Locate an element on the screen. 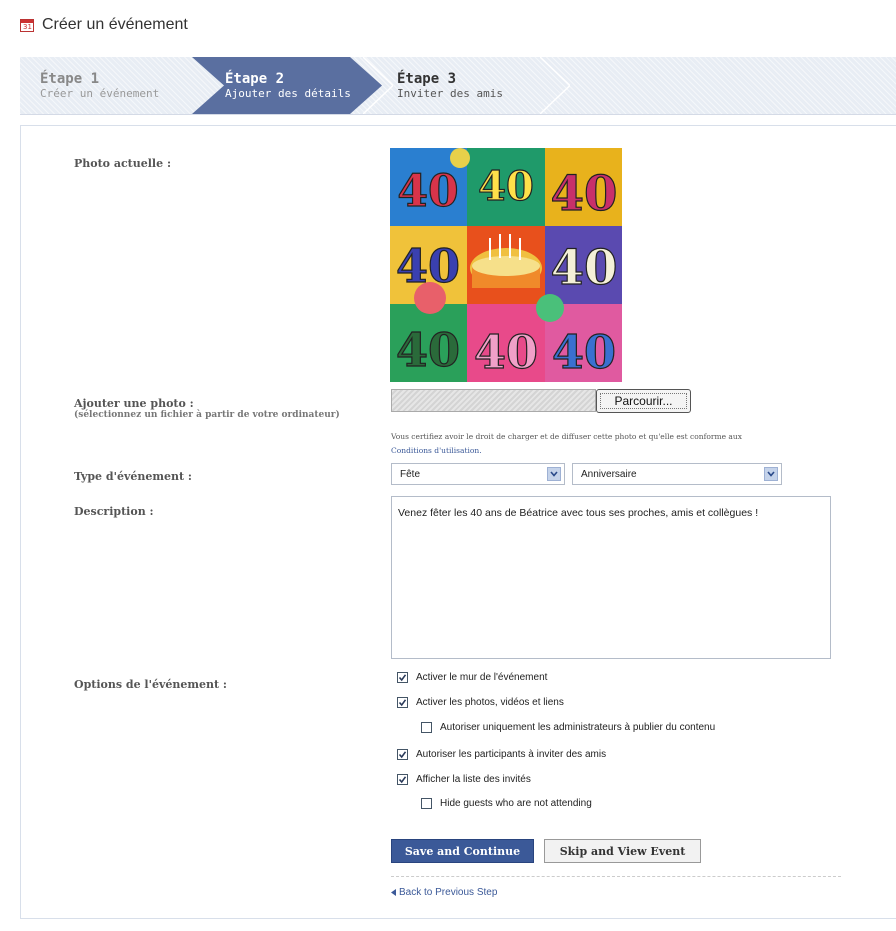 The width and height of the screenshot is (896, 931). back-to-previous-step-link: Back to Previous Step is located at coordinates (444, 892).